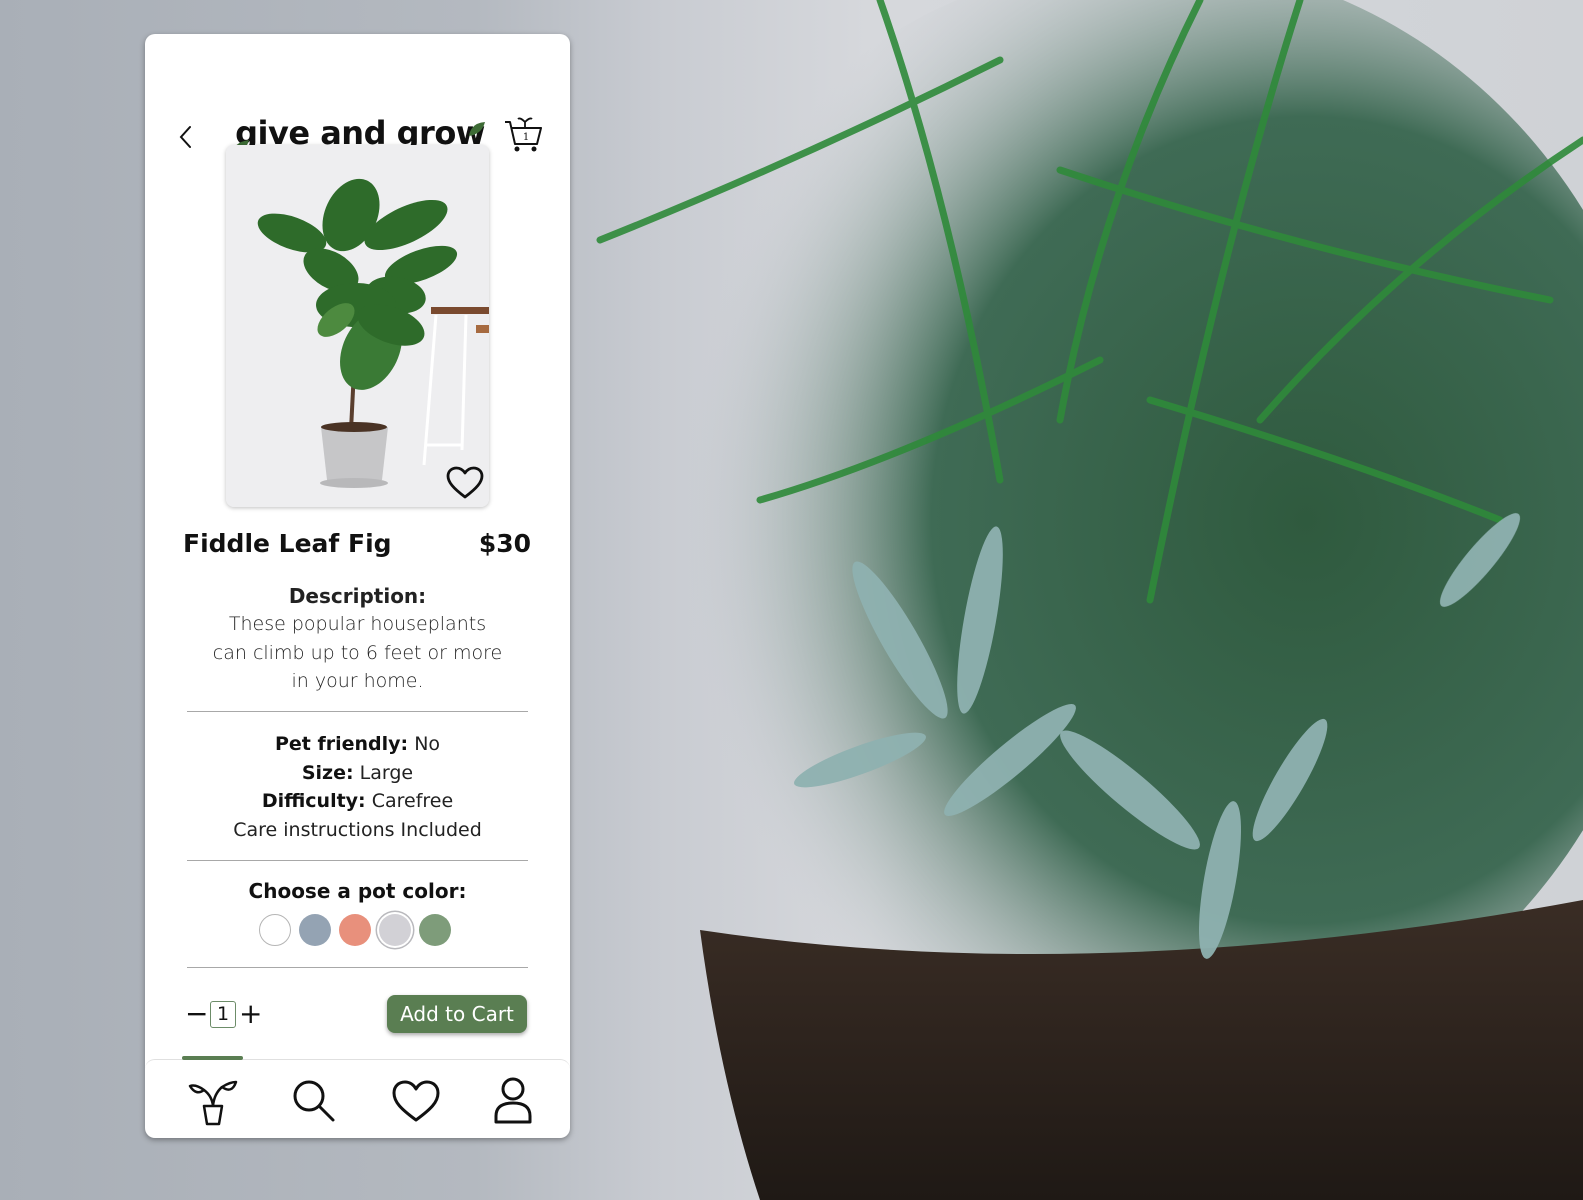  What do you see at coordinates (395, 930) in the screenshot?
I see `pot-color-light-grey` at bounding box center [395, 930].